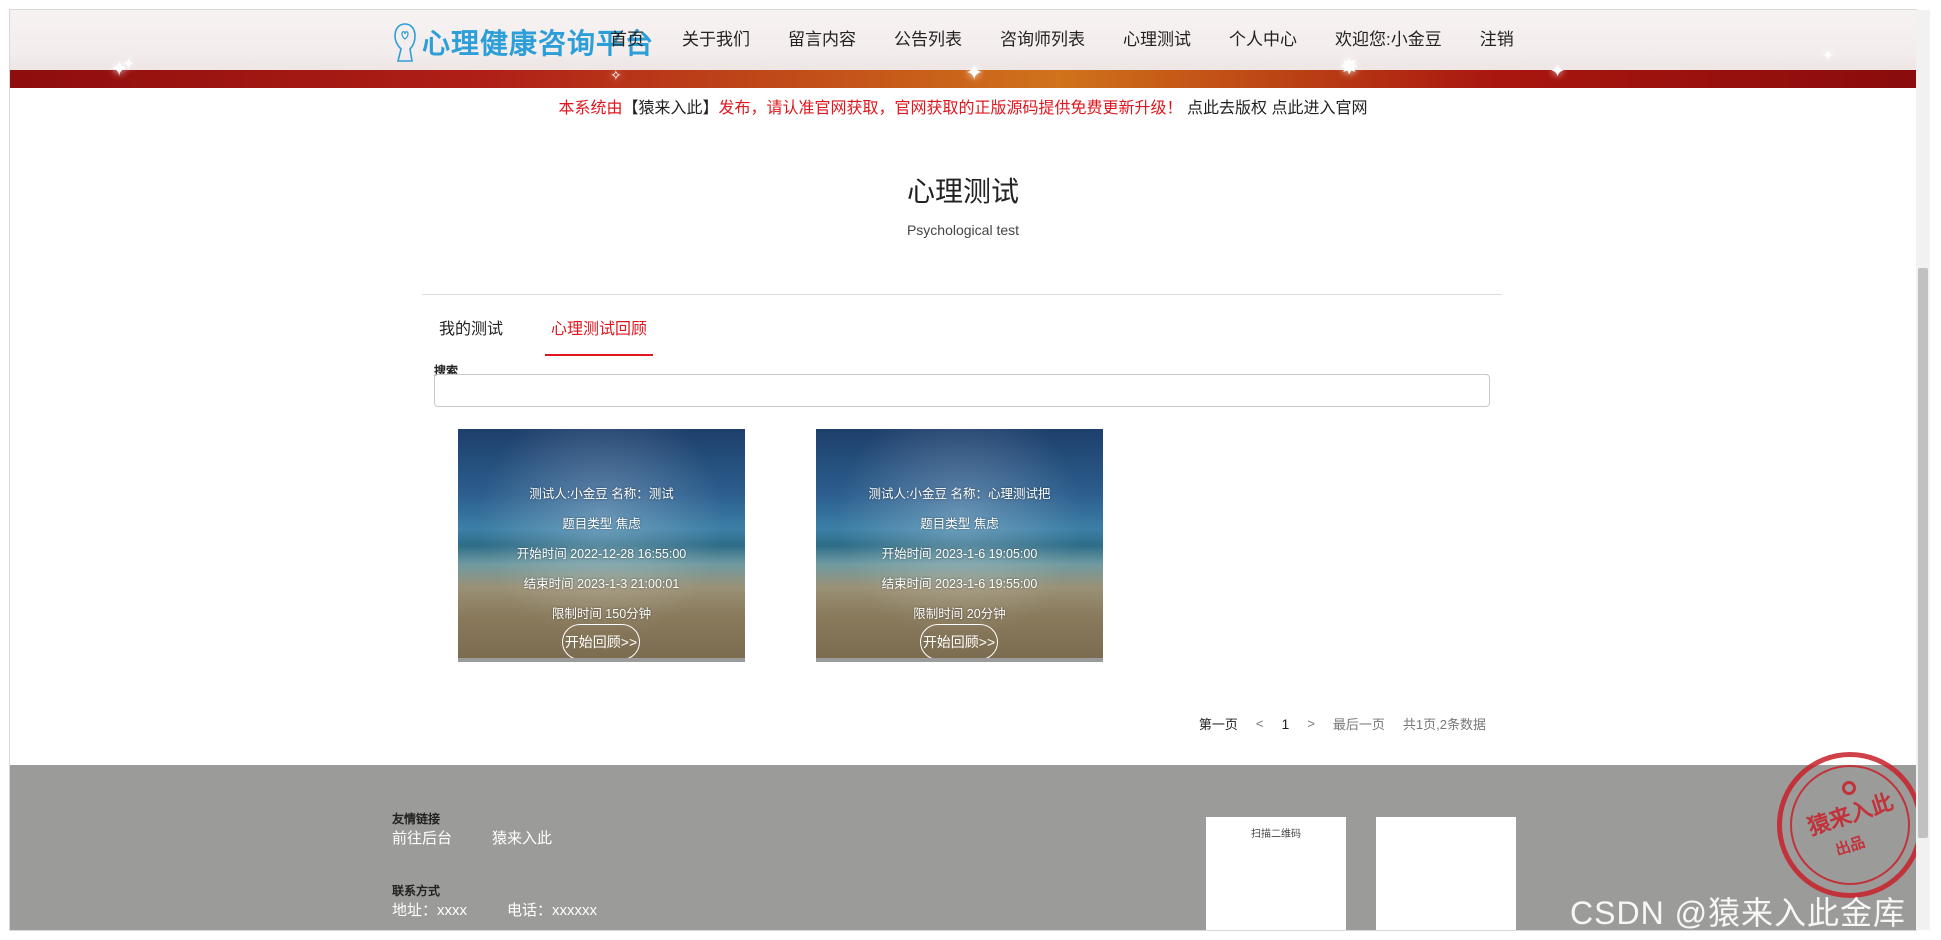 Image resolution: width=1941 pixels, height=940 pixels. What do you see at coordinates (1846, 825) in the screenshot?
I see `seal-stamp: 猿来入此 出品` at bounding box center [1846, 825].